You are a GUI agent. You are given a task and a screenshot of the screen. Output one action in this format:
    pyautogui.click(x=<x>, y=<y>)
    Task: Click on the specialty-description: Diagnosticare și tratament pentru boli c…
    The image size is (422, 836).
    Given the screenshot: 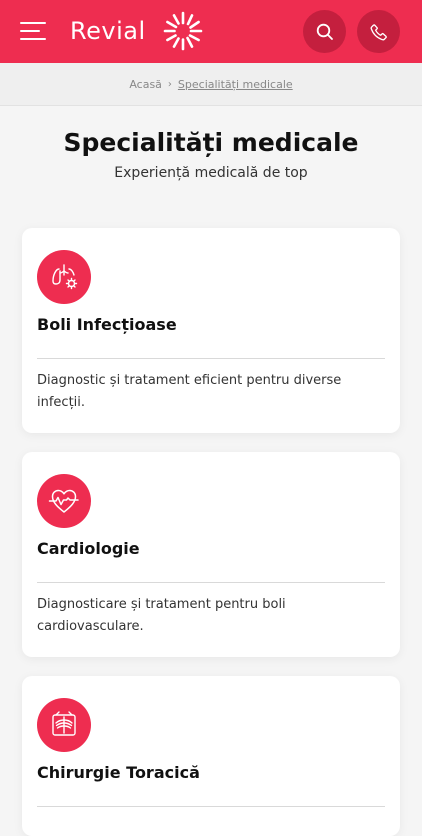 What is the action you would take?
    pyautogui.click(x=161, y=615)
    